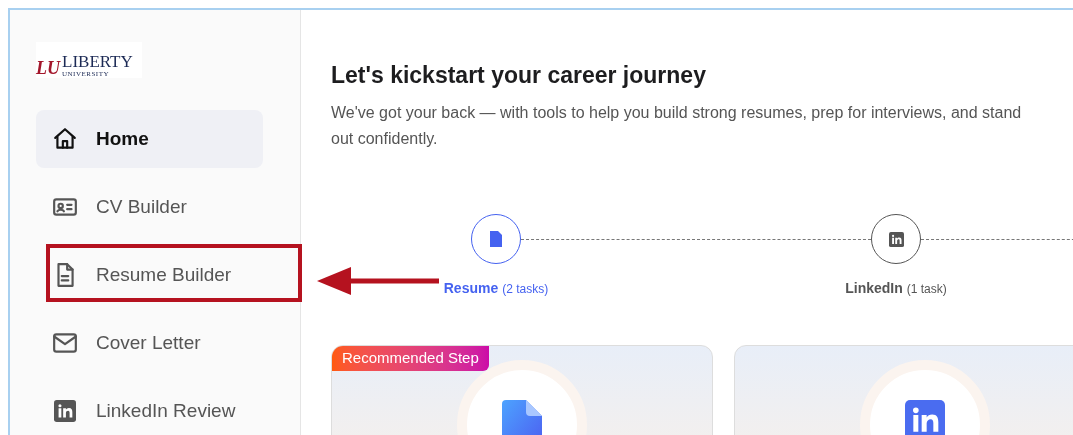  Describe the element at coordinates (149, 275) in the screenshot. I see `sidebar-item: Resume Builder` at that location.